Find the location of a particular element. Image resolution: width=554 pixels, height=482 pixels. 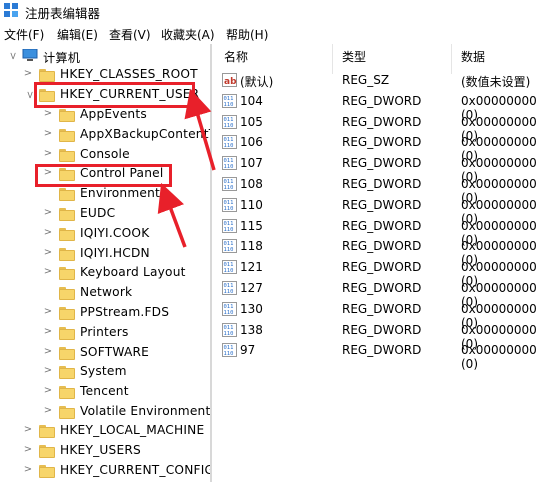

value-row: 011 110 107 REG_DWORD 0x00000000 (0) is located at coordinates (384, 169).